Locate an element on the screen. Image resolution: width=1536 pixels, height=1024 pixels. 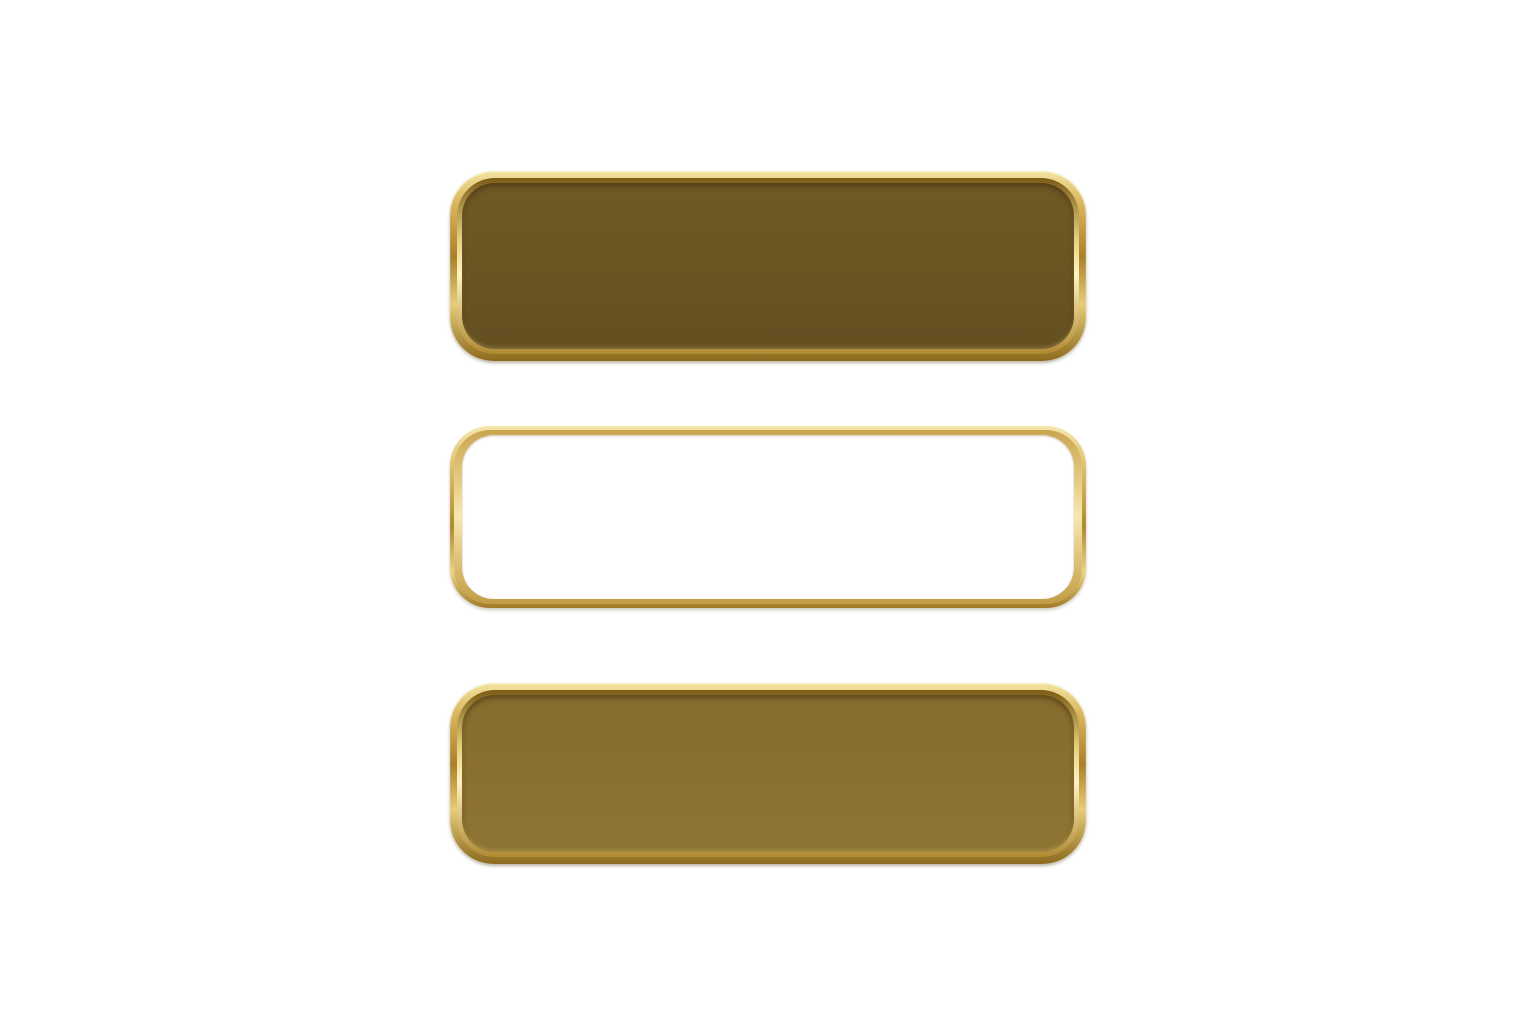
gold-button-dark is located at coordinates (768, 266).